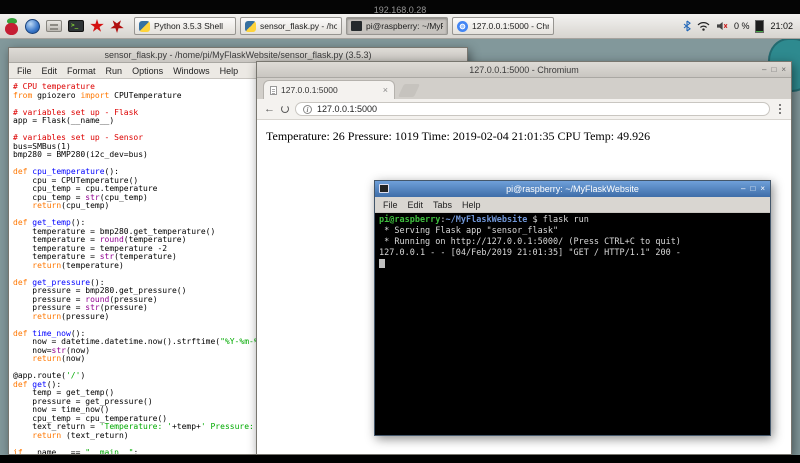 The width and height of the screenshot is (800, 463). I want to click on wolfram-icon, so click(97, 25).